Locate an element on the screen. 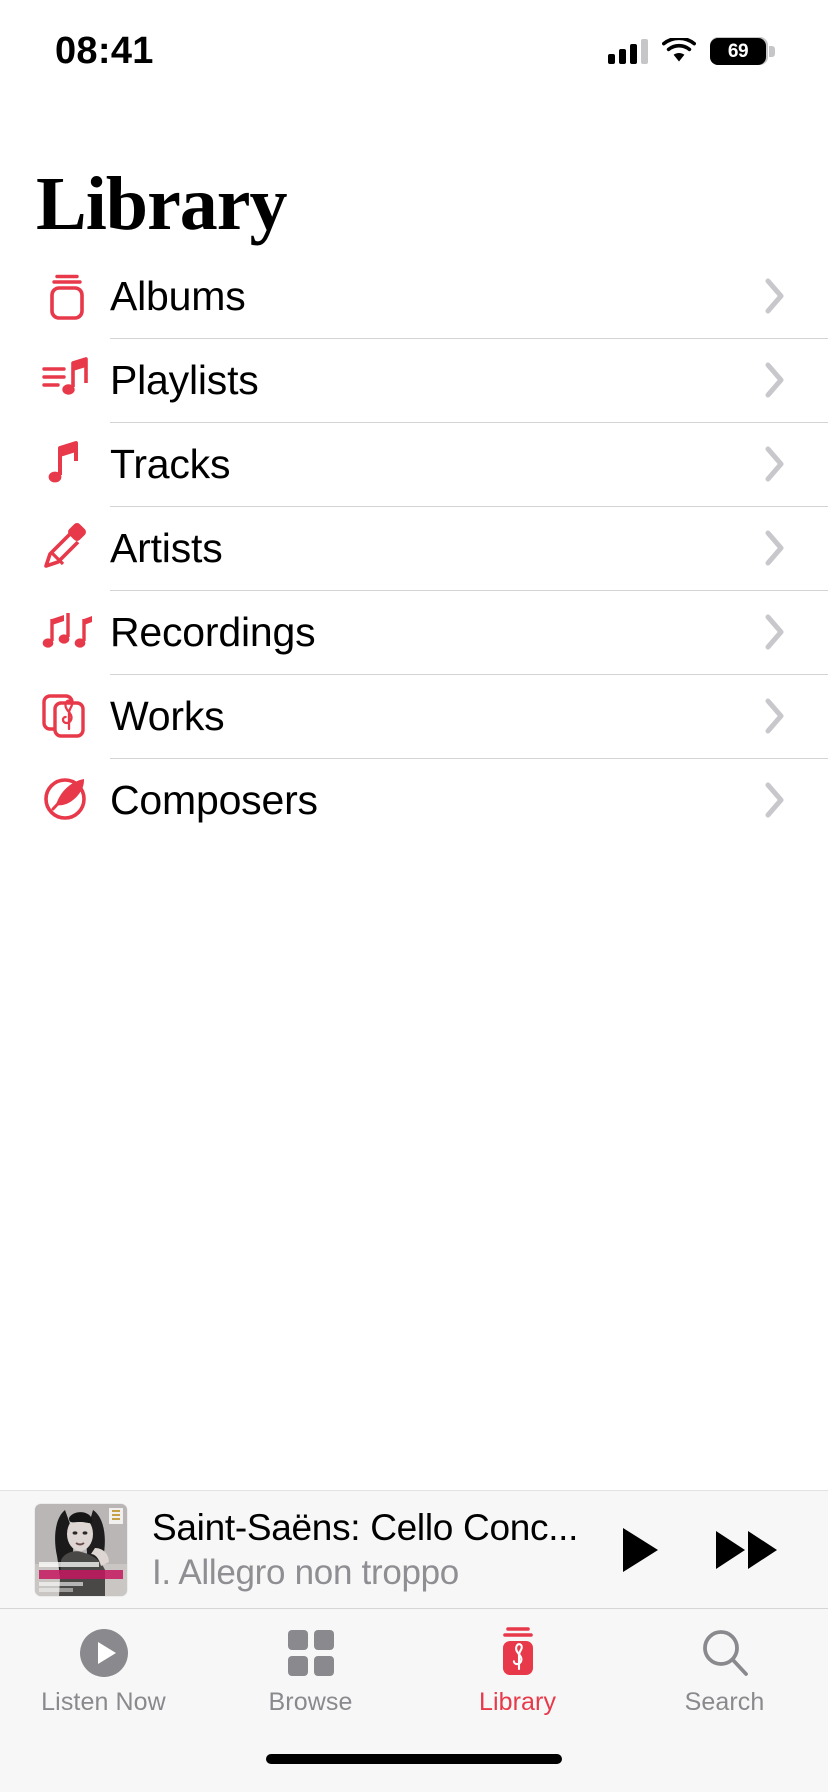 The height and width of the screenshot is (1792, 828). home-indicator is located at coordinates (414, 1759).